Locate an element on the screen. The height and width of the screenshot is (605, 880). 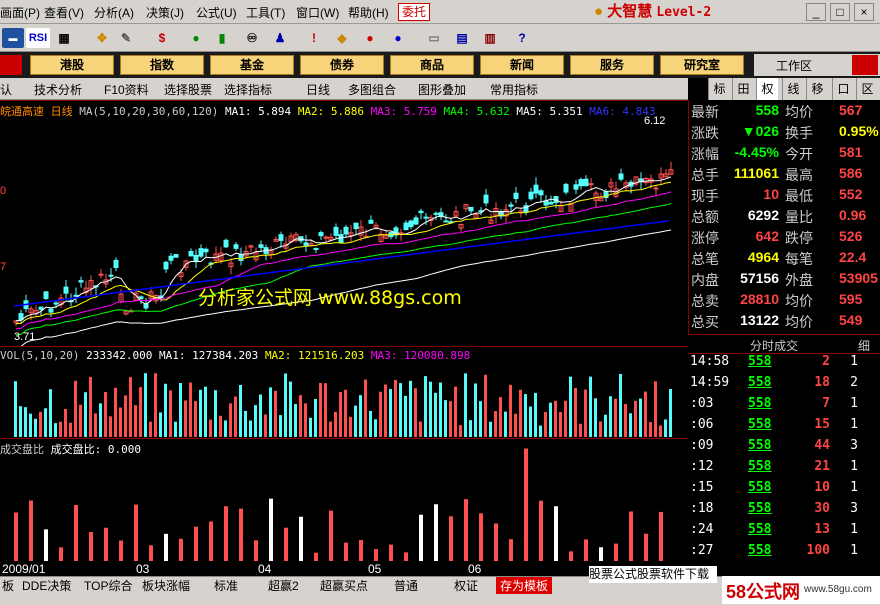
sub-multi-chart: 多图组合 is located at coordinates (372, 89).